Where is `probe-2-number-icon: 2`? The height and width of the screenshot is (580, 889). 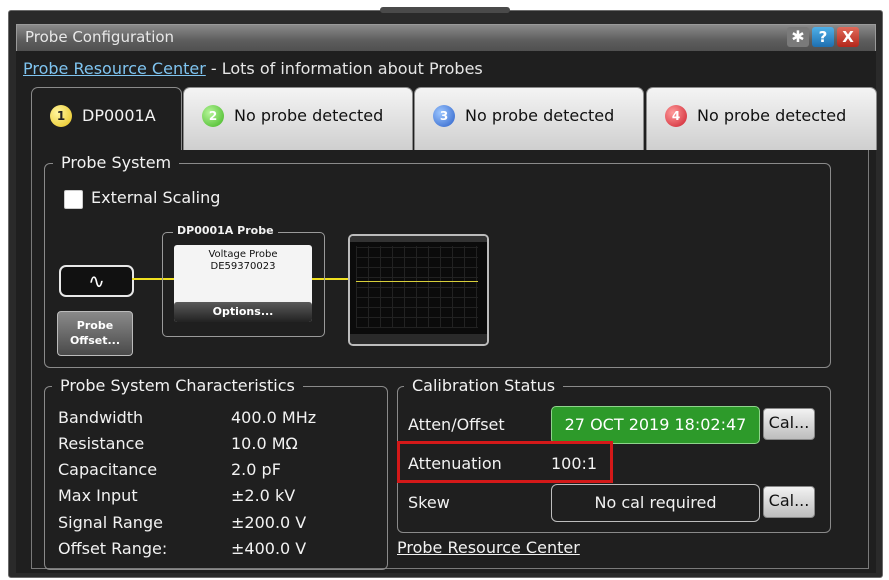
probe-2-number-icon: 2 is located at coordinates (213, 116).